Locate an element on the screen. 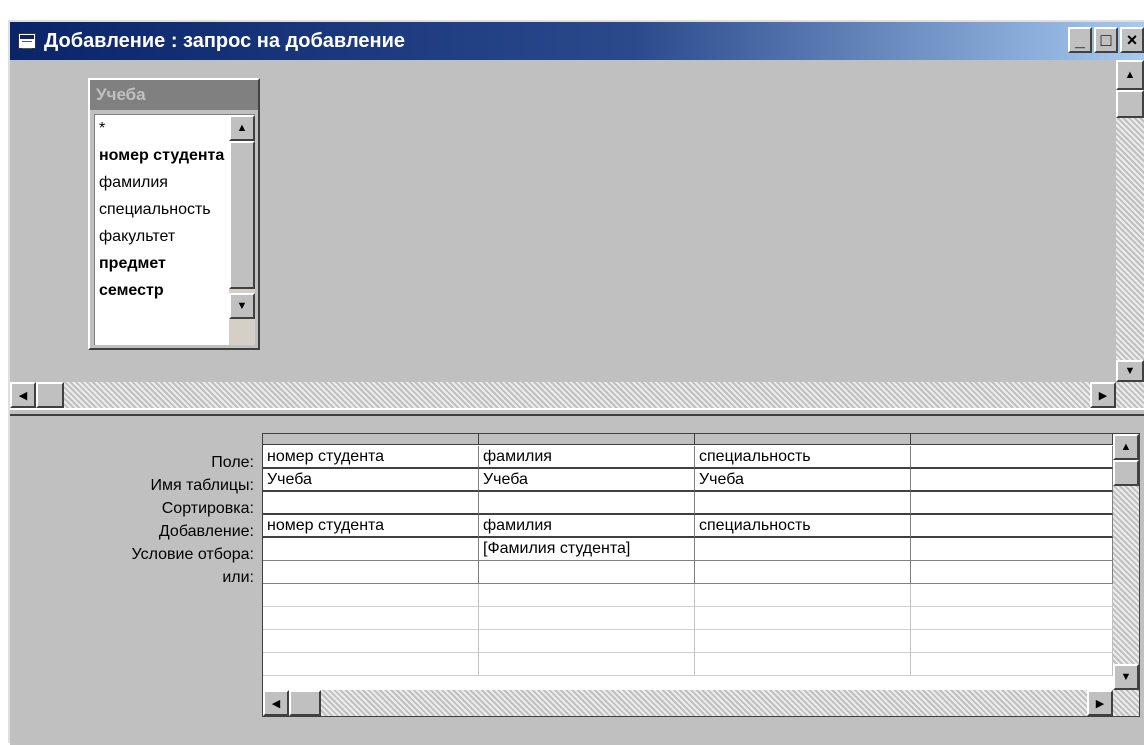  grid-cell-append: специальность is located at coordinates (803, 526).